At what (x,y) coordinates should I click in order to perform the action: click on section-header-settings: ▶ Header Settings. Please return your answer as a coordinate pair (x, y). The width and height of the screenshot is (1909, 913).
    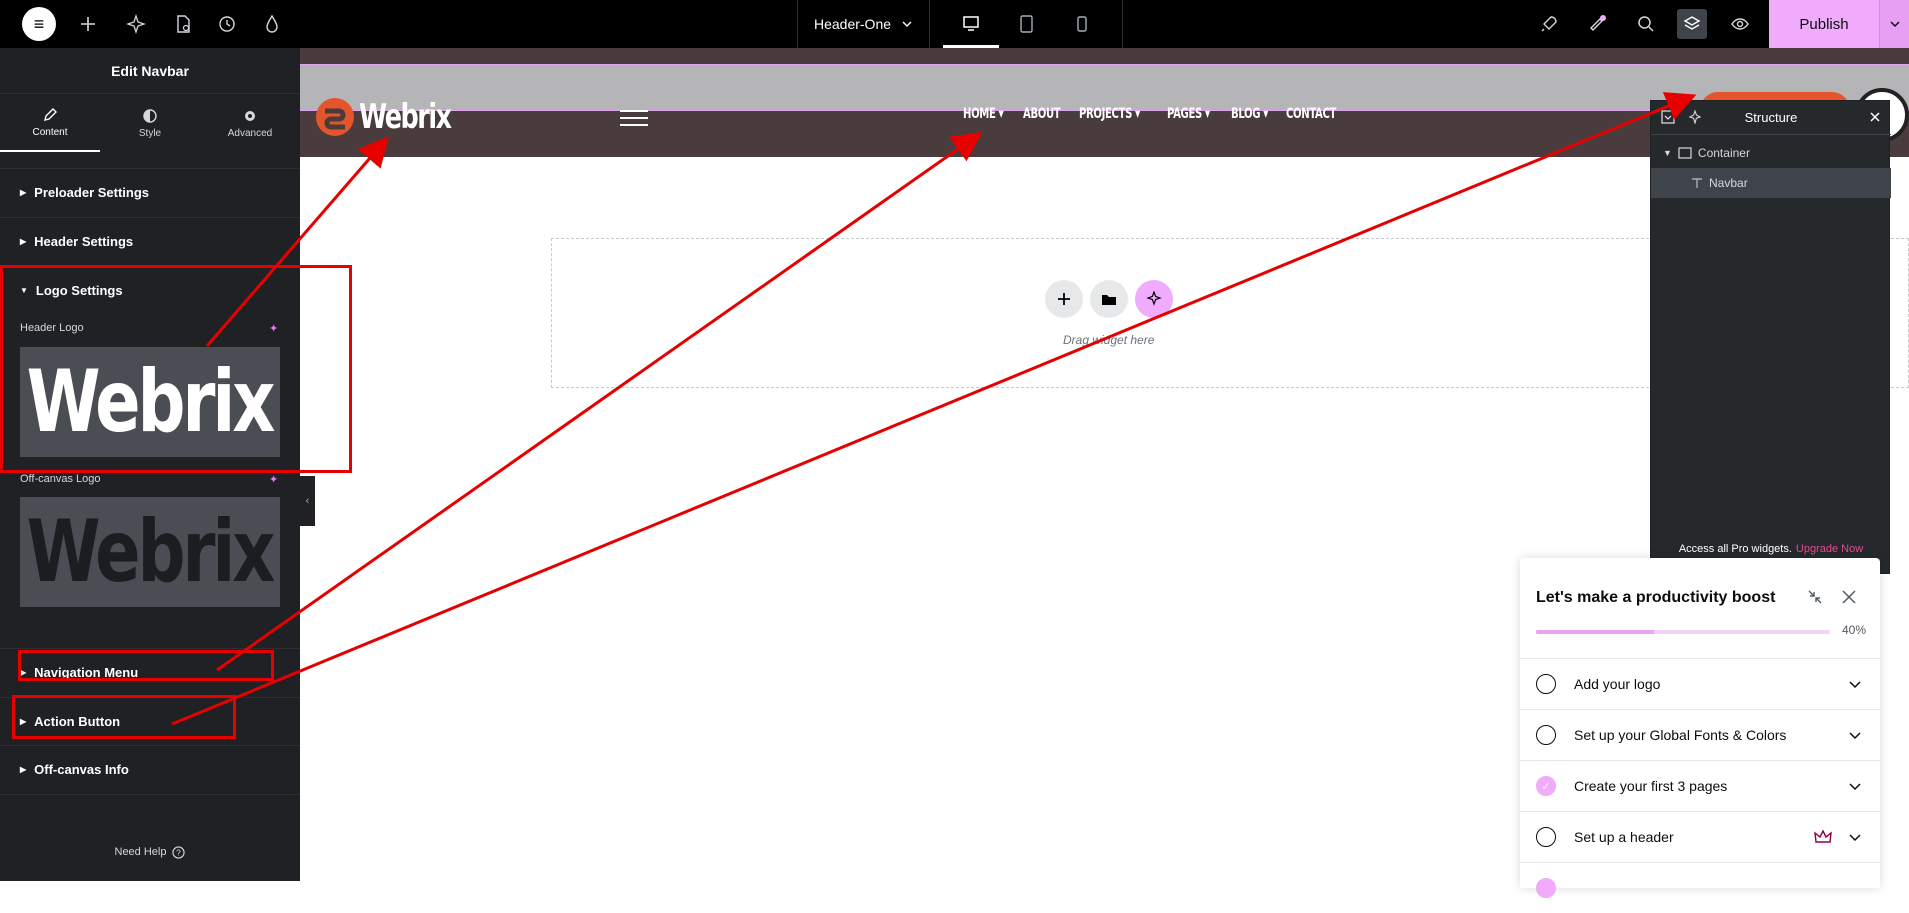
    Looking at the image, I should click on (150, 241).